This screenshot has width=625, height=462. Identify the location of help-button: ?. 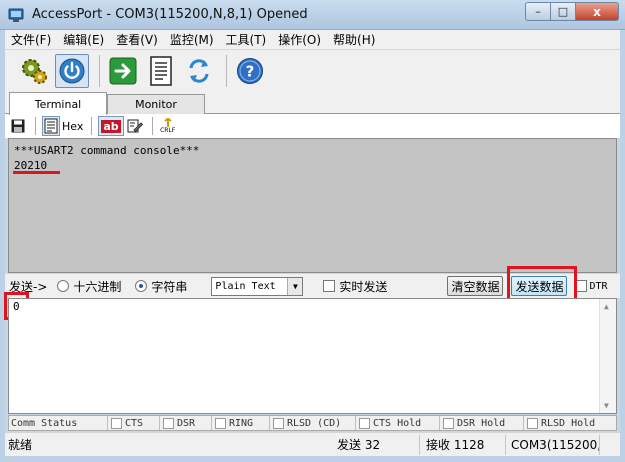
(250, 71).